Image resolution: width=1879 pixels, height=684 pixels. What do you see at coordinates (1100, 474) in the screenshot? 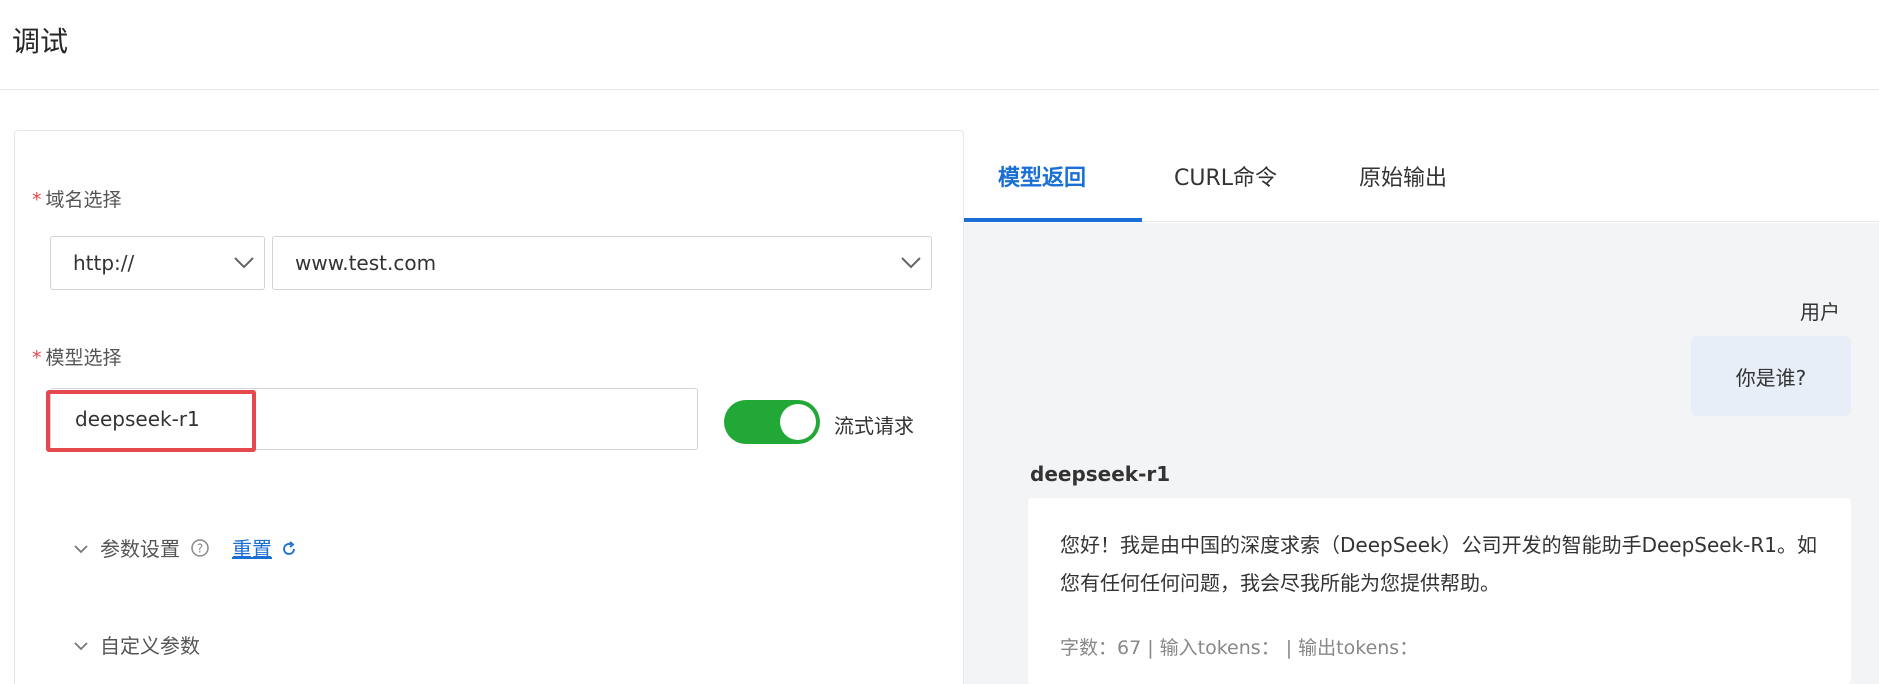
I see `assistant-name: deepseek-r1` at bounding box center [1100, 474].